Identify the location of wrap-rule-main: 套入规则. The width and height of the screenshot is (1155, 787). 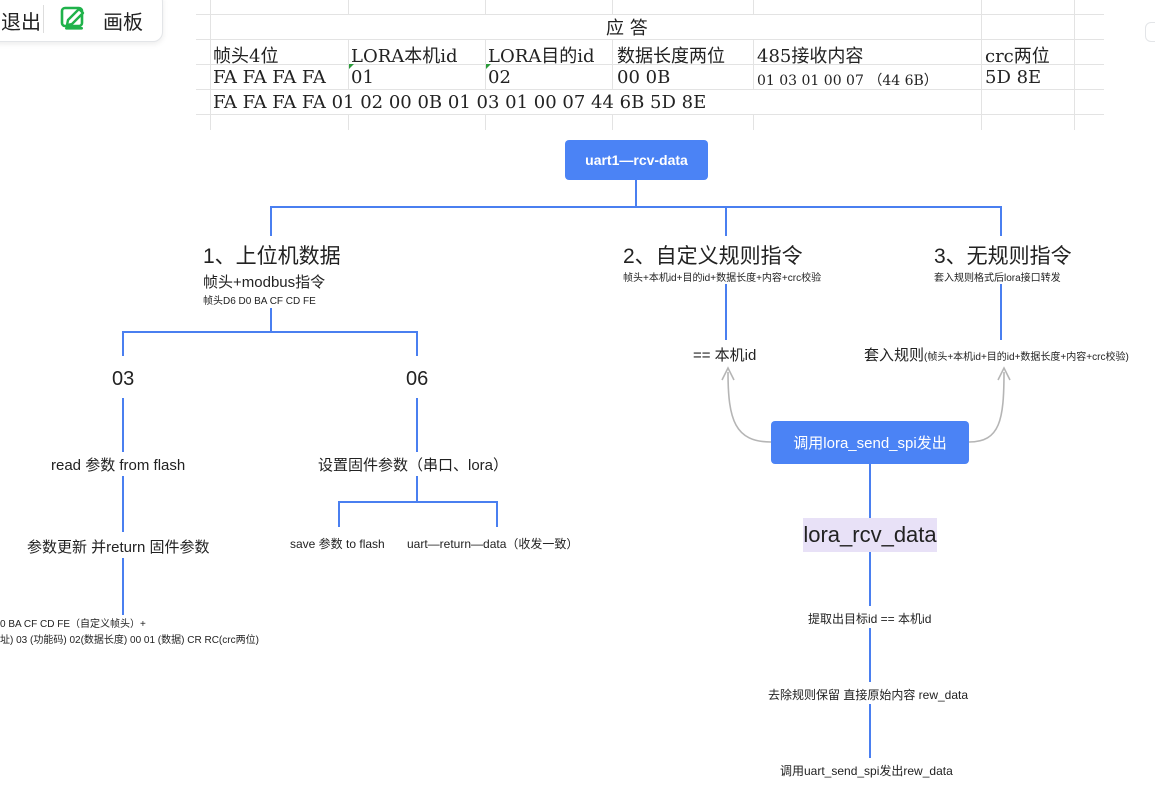
(894, 355).